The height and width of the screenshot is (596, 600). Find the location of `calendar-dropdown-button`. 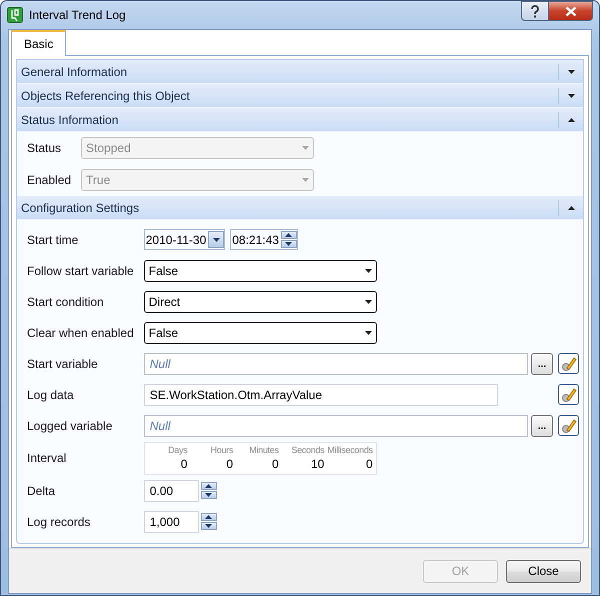

calendar-dropdown-button is located at coordinates (216, 239).